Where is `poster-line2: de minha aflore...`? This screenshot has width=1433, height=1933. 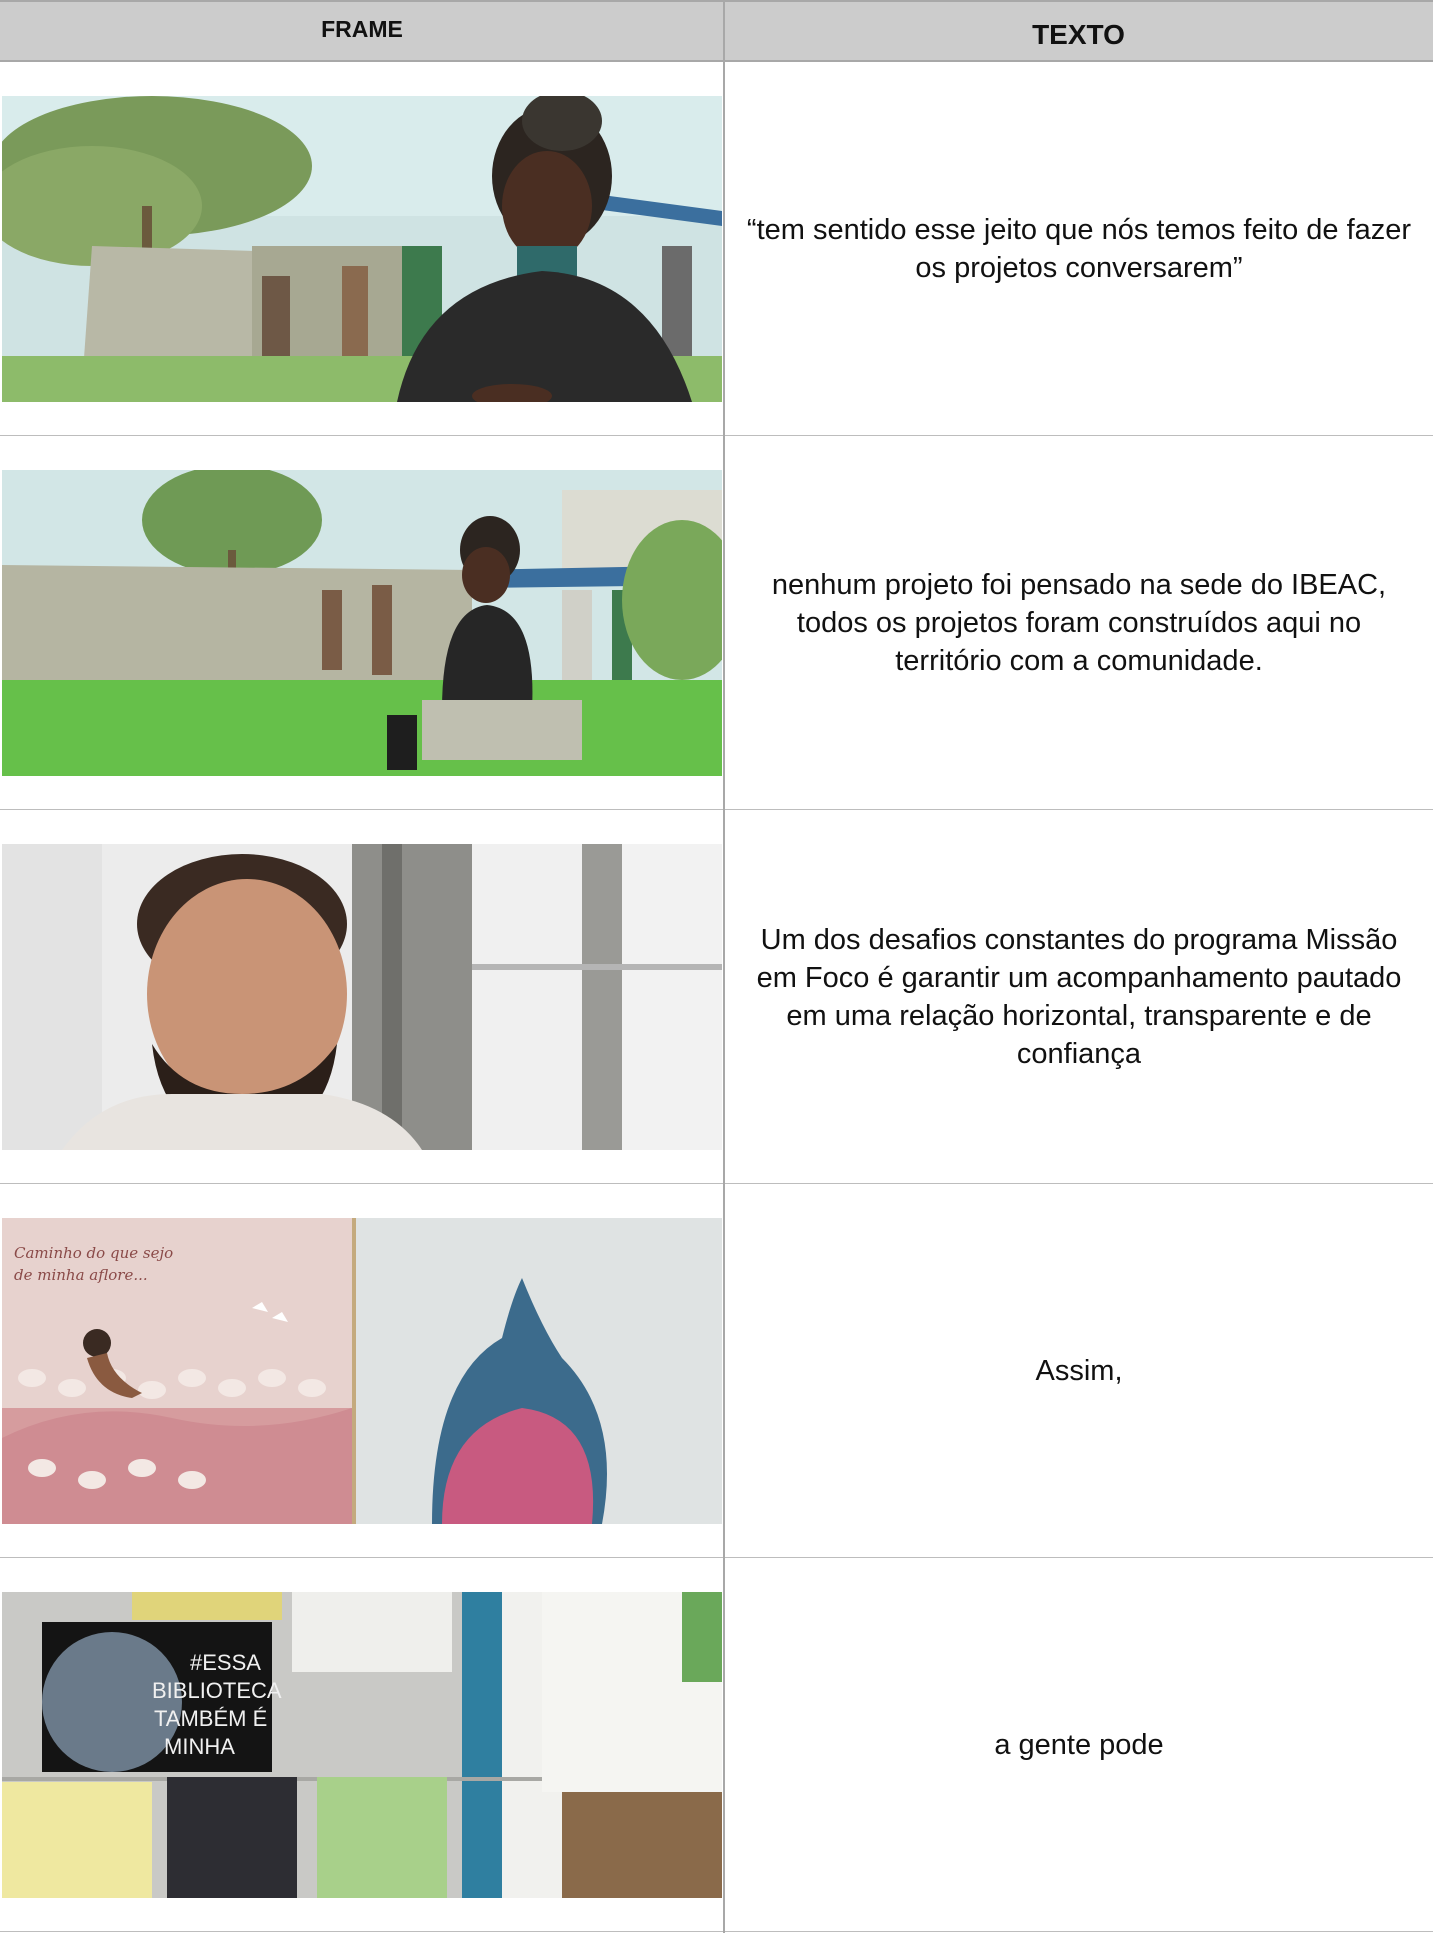
poster-line2: de minha aflore... is located at coordinates (81, 1275).